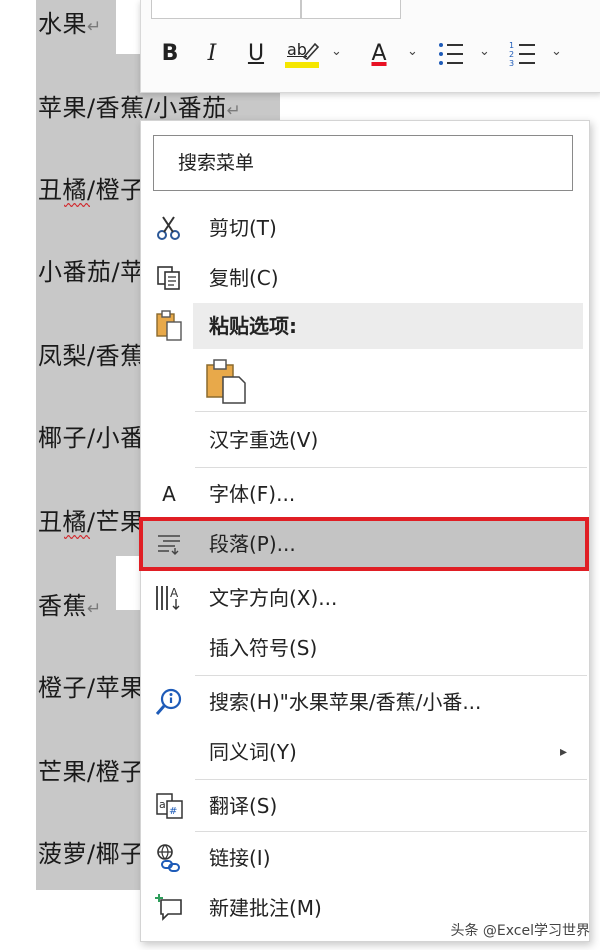 The image size is (600, 950). I want to click on menu-item-label: 同义词(Y), so click(253, 752).